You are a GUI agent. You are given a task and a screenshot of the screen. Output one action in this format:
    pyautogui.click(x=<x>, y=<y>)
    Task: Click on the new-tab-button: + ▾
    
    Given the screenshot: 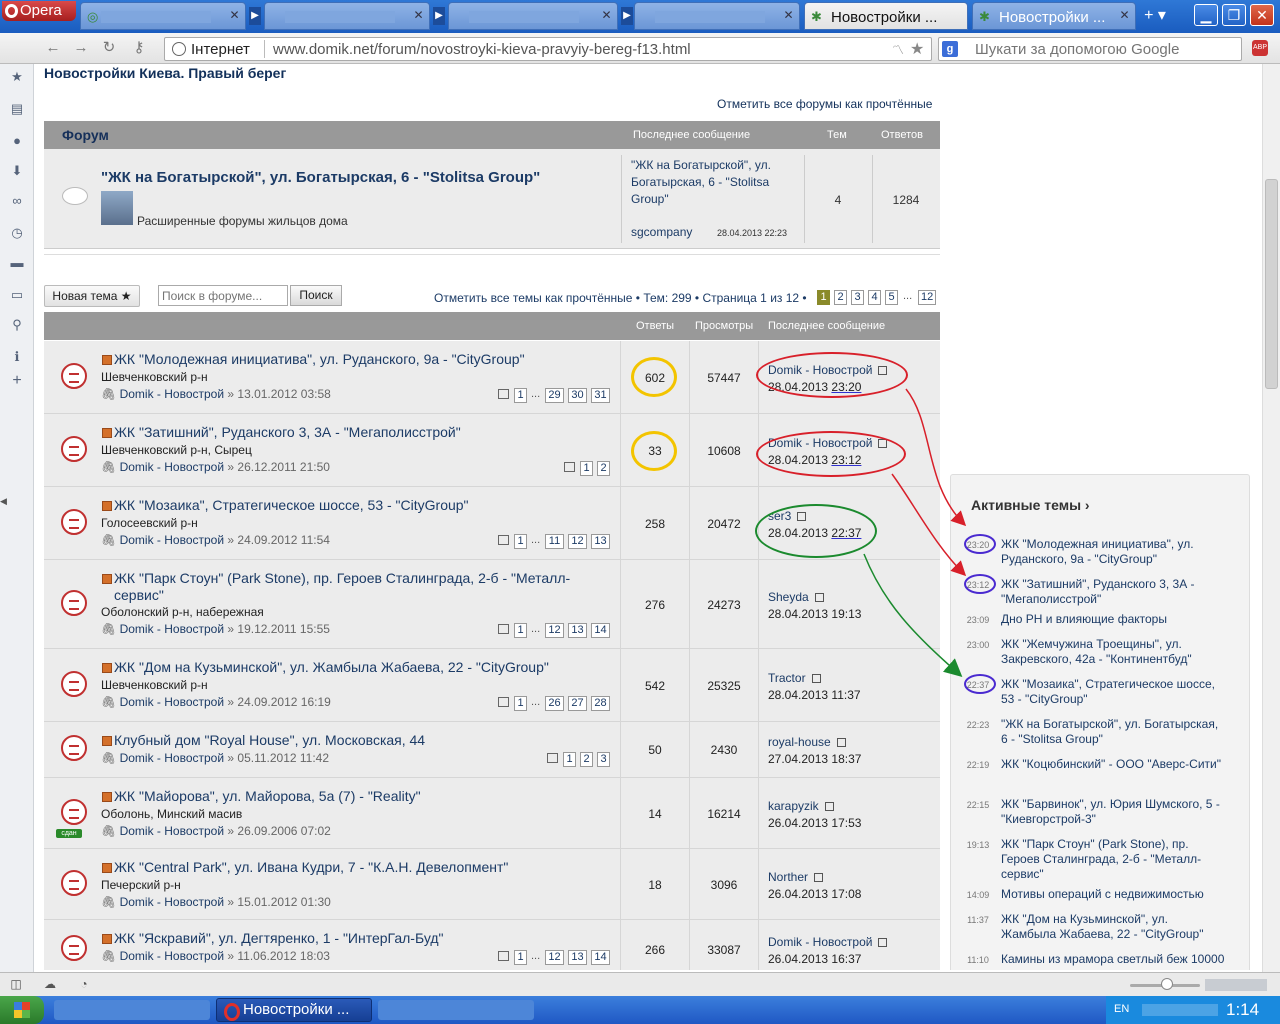 What is the action you would take?
    pyautogui.click(x=1155, y=16)
    